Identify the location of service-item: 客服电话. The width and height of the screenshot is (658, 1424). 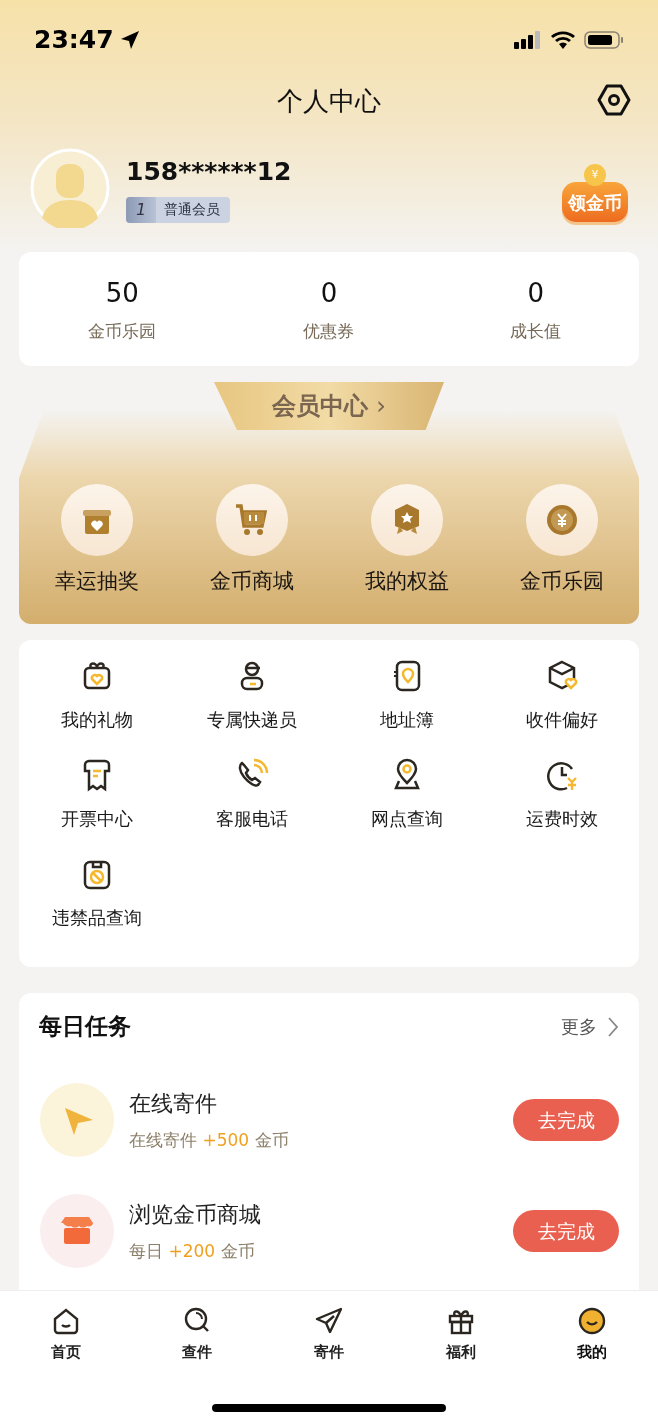
(251, 794).